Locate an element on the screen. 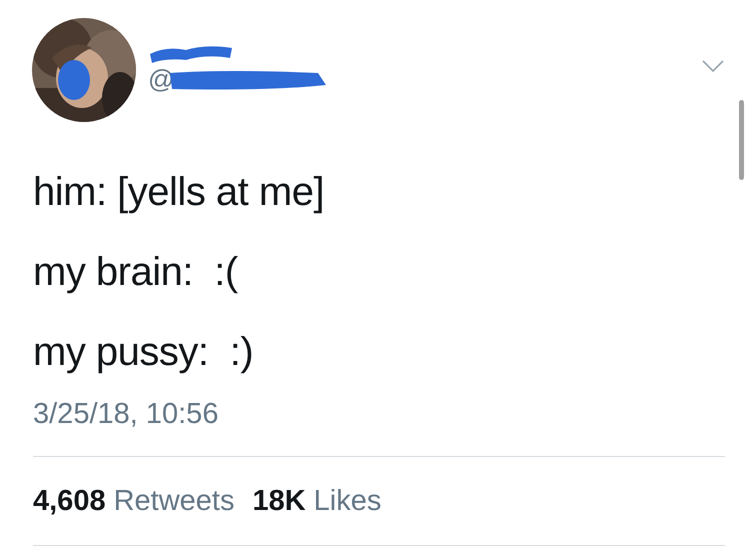 The image size is (750, 555). stat-count: 4,608 is located at coordinates (69, 501).